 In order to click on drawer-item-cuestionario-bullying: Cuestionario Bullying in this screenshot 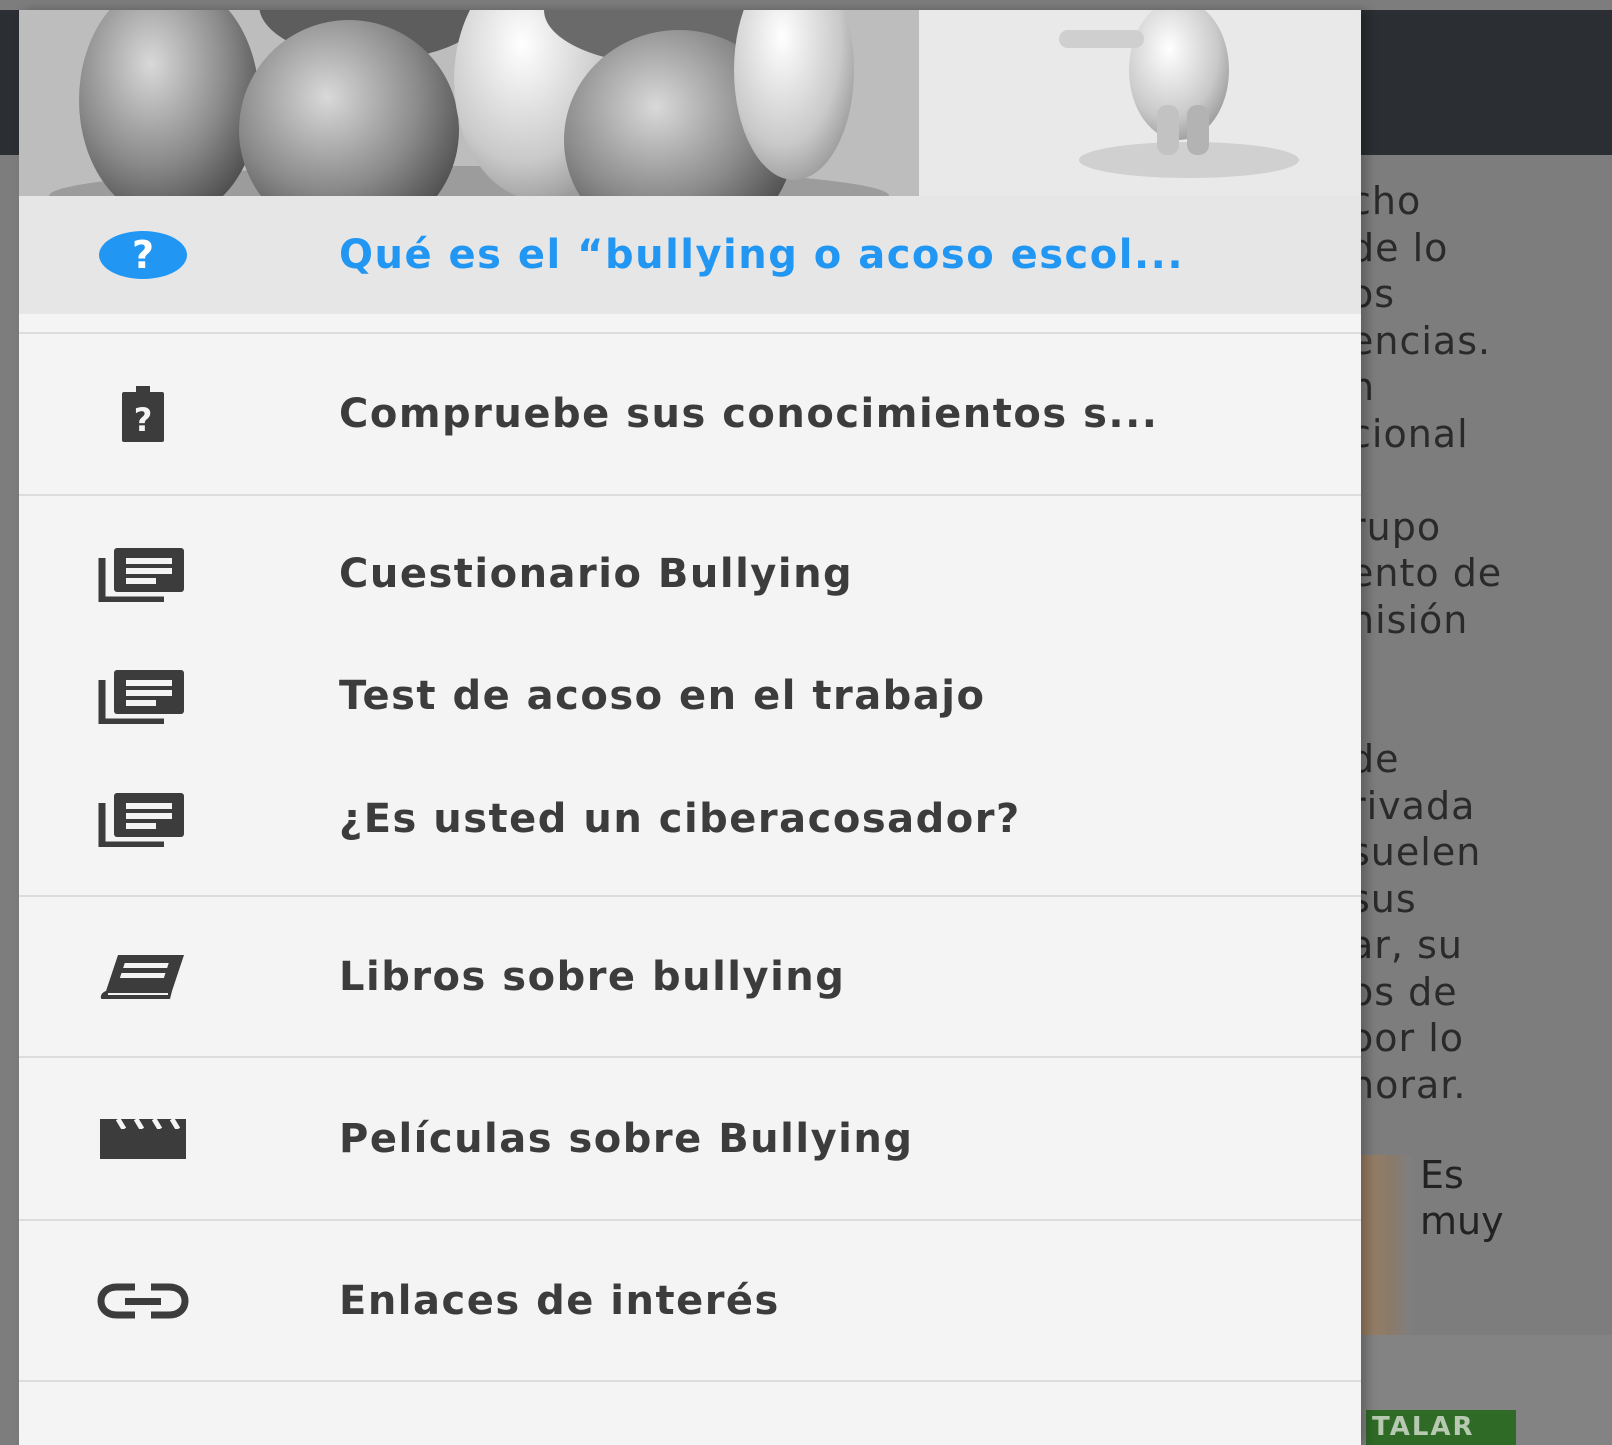, I will do `click(690, 574)`.